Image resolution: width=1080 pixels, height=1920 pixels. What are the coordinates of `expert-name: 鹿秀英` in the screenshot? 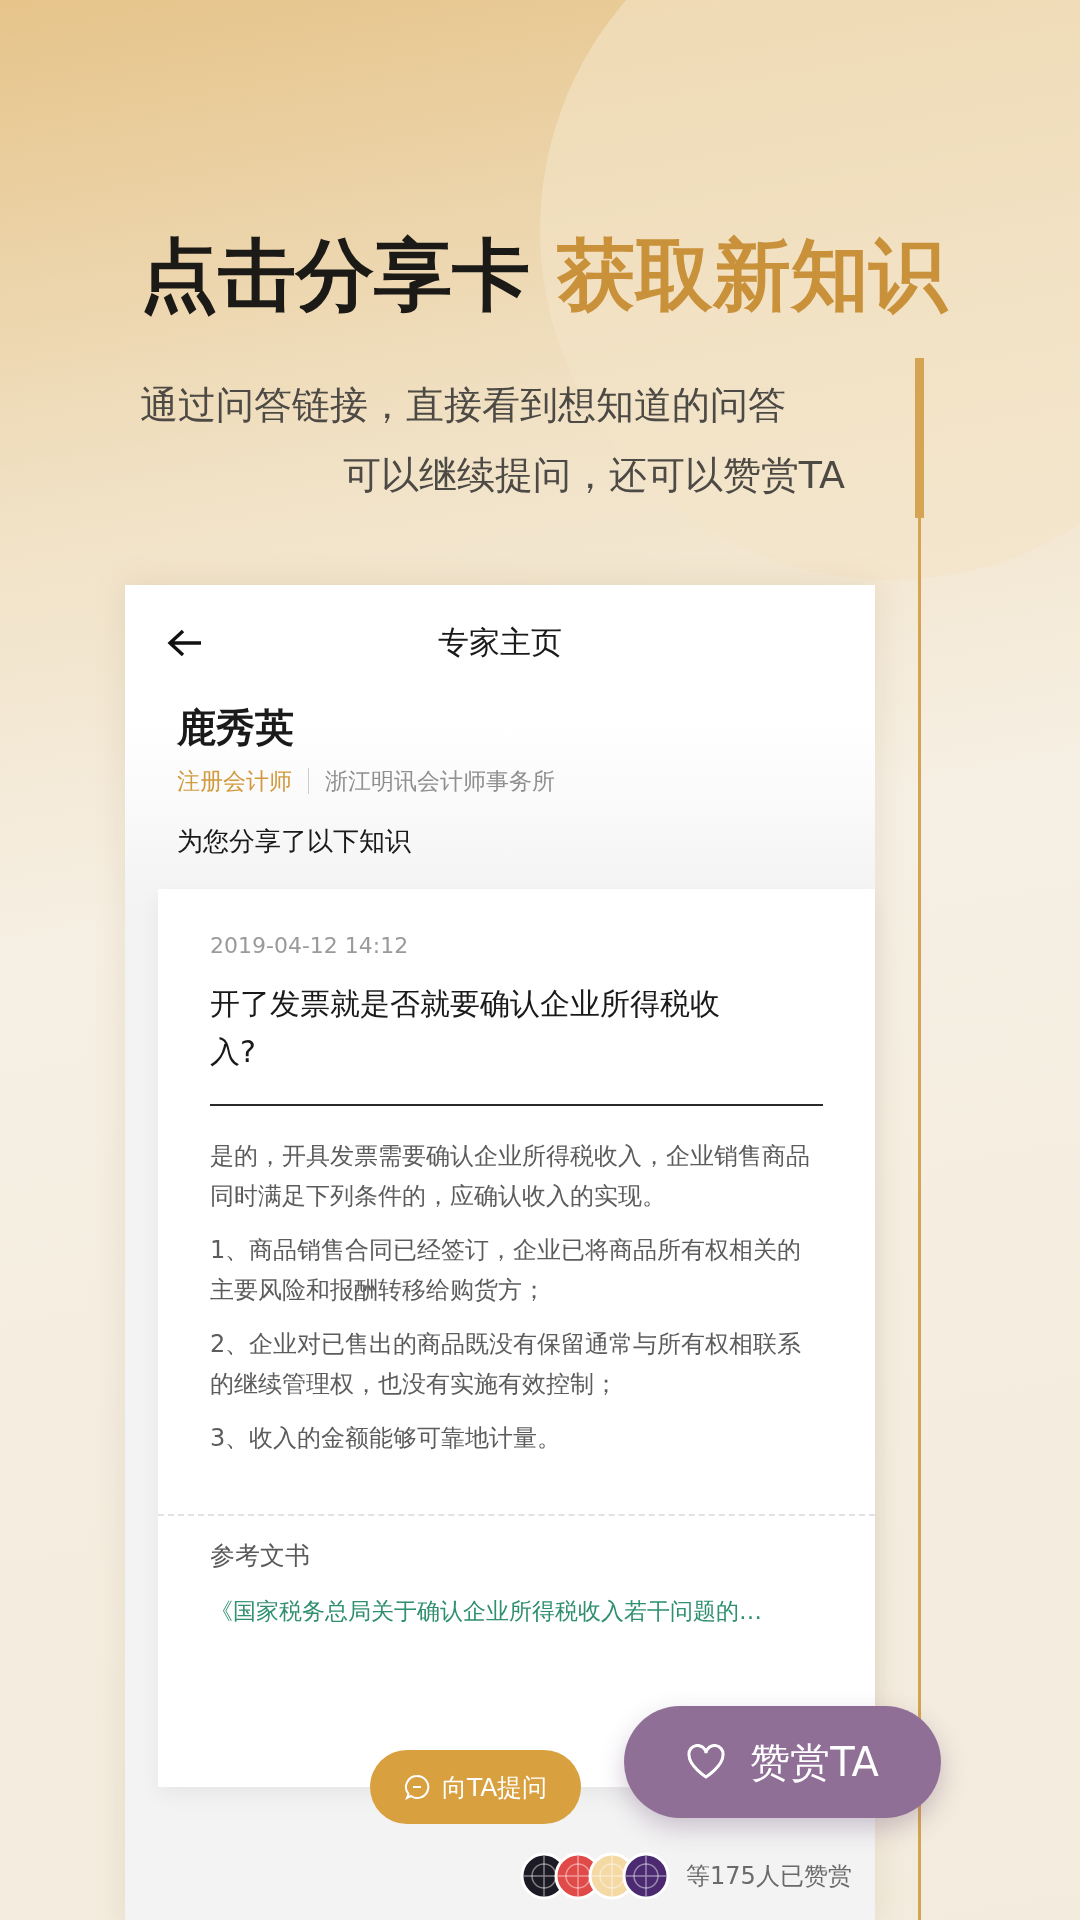 It's located at (236, 728).